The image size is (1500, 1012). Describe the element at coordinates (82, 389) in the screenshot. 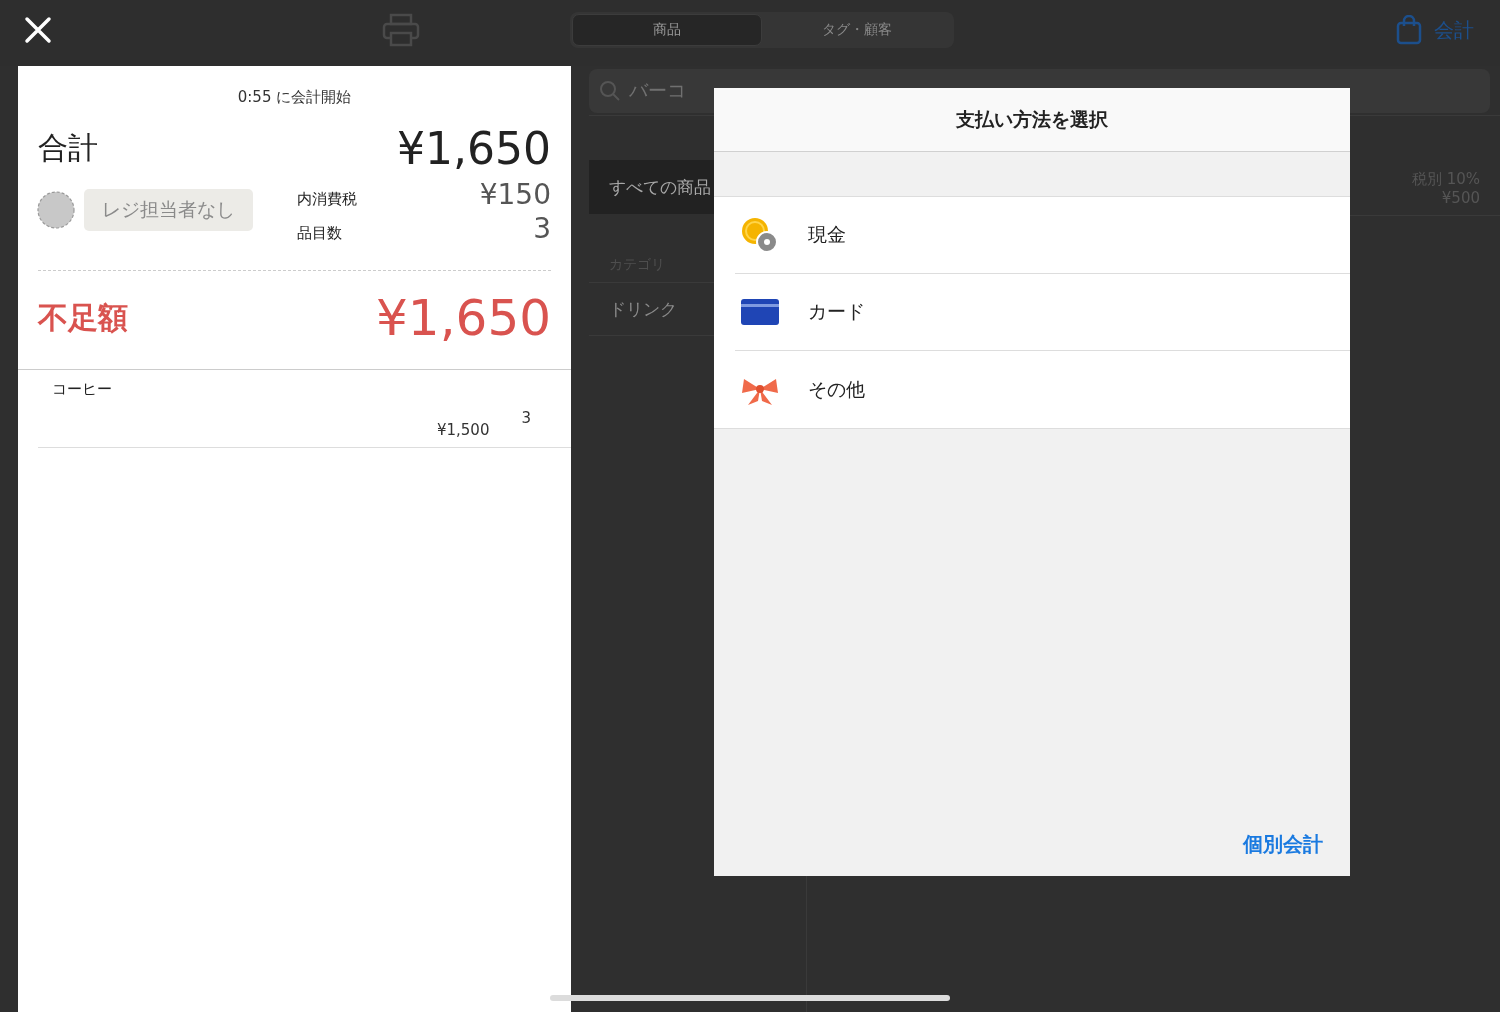

I see `item-name: コーヒー` at that location.